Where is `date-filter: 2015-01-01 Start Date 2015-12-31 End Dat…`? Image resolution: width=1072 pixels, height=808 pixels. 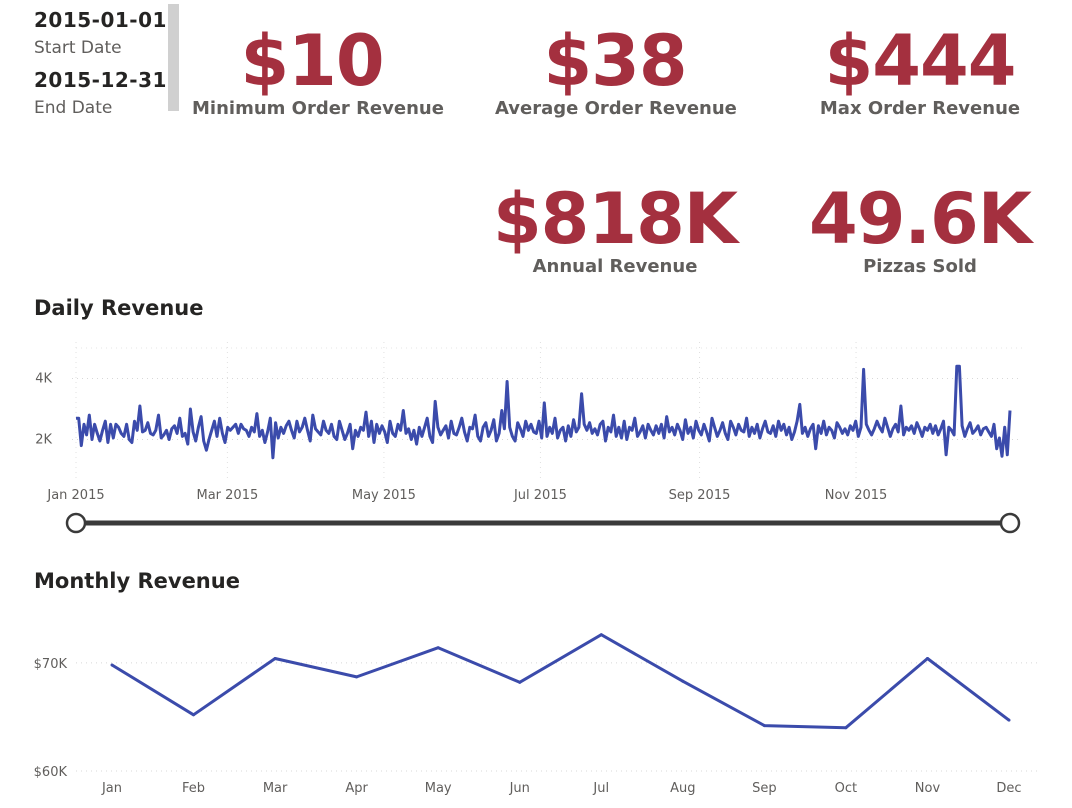
date-filter: 2015-01-01 Start Date 2015-12-31 End Dat… is located at coordinates (100, 63).